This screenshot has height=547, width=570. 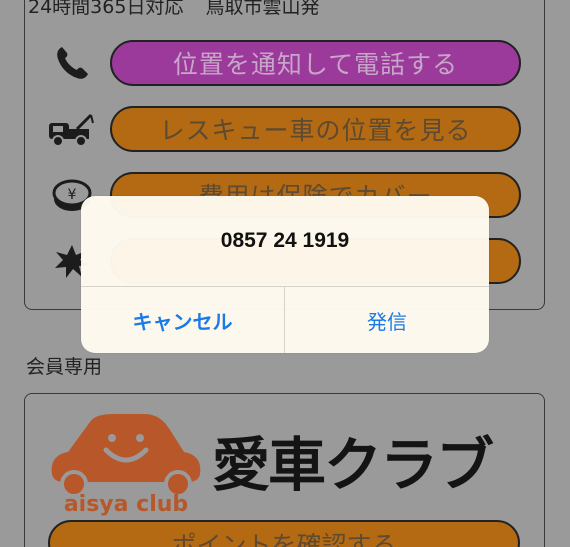 I want to click on notify-location-call-label: 位置を通知して電話する, so click(x=315, y=64).